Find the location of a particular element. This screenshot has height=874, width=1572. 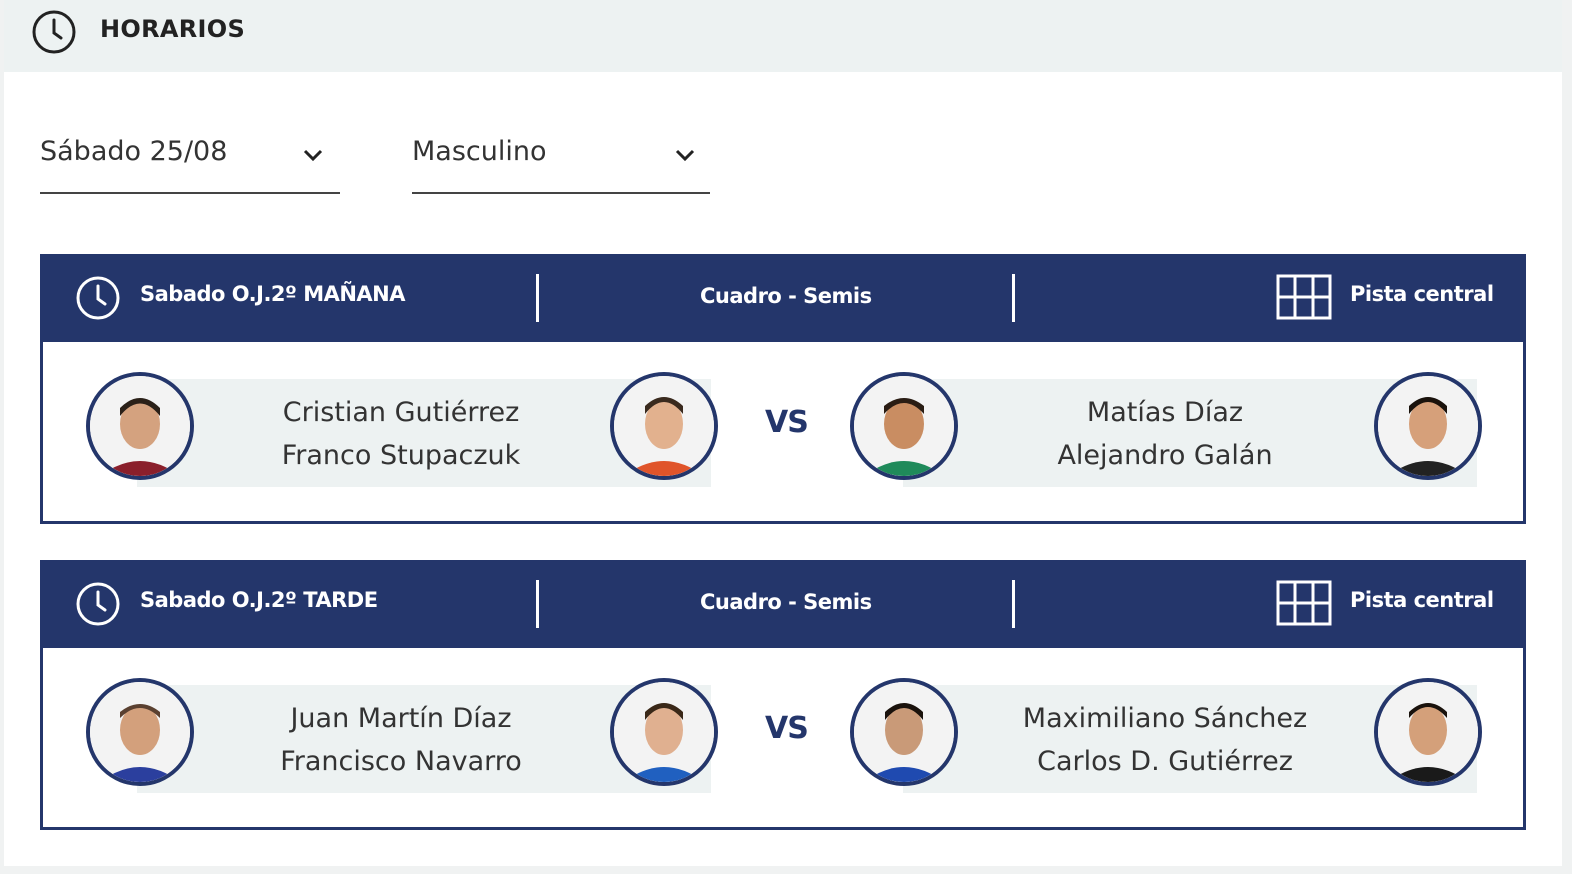

player-name: Cristian Gutiérrez is located at coordinates (401, 412).